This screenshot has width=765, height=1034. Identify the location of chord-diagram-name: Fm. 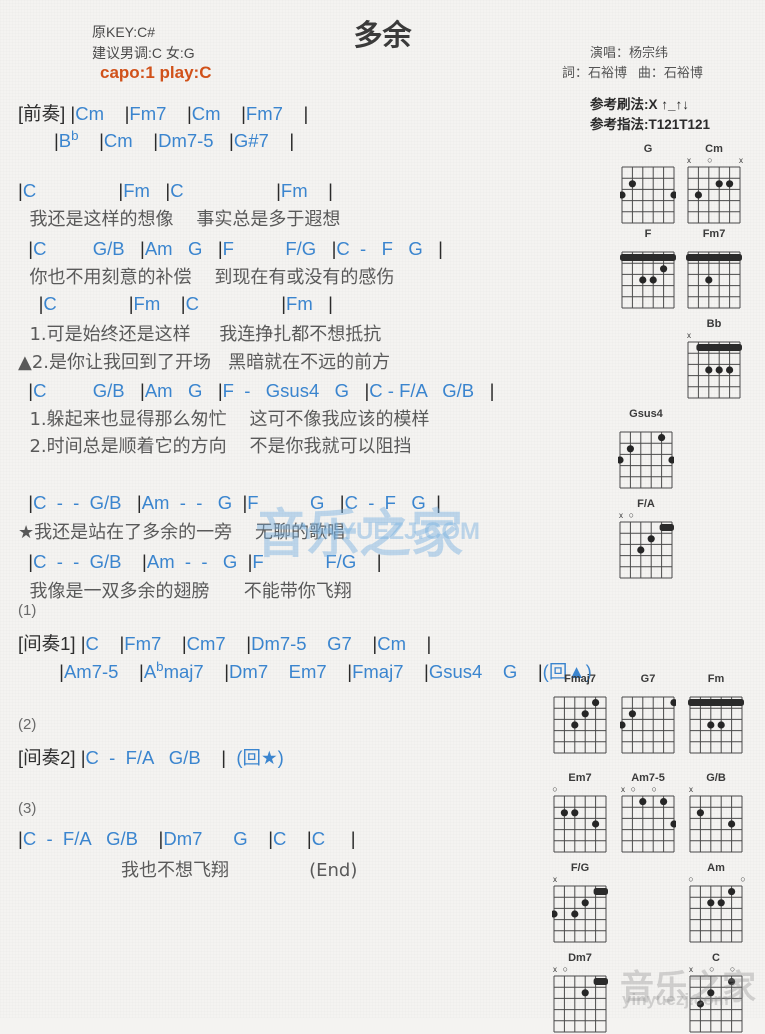
(716, 679).